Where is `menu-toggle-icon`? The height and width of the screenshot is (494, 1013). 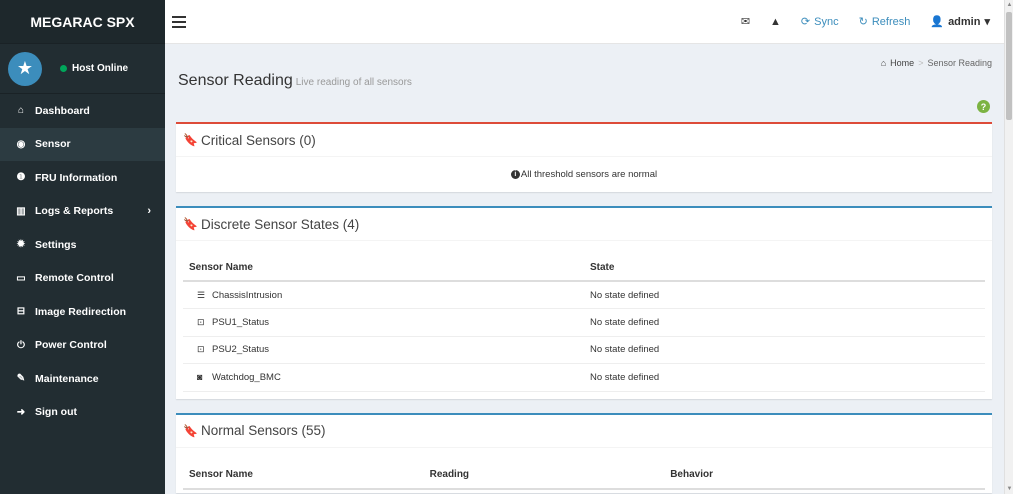
menu-toggle-icon is located at coordinates (179, 21).